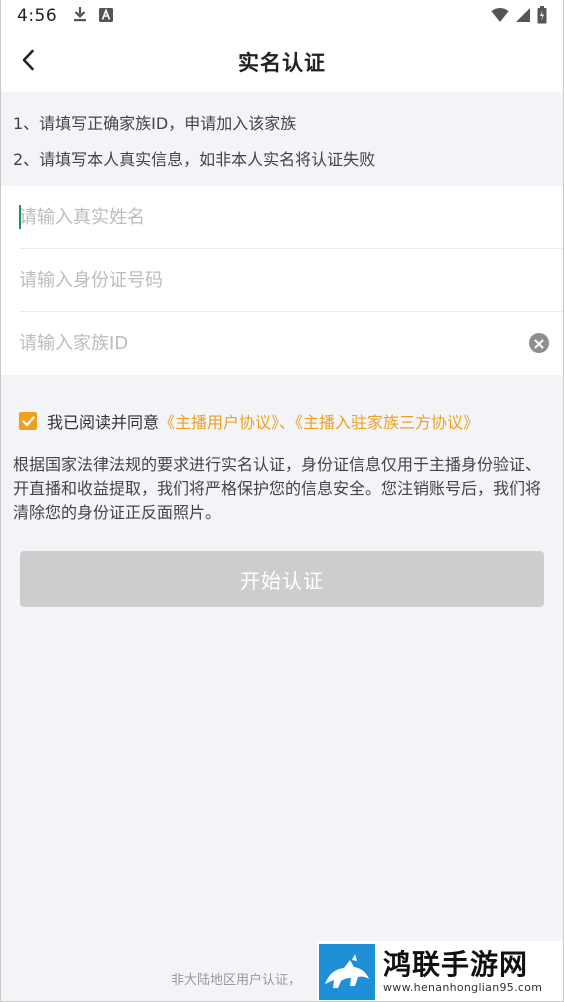 Image resolution: width=564 pixels, height=1002 pixels. What do you see at coordinates (282, 404) in the screenshot?
I see `agreement-row: 我已阅读并同意《主播用户协议》、《主播入驻家族三方协议》` at bounding box center [282, 404].